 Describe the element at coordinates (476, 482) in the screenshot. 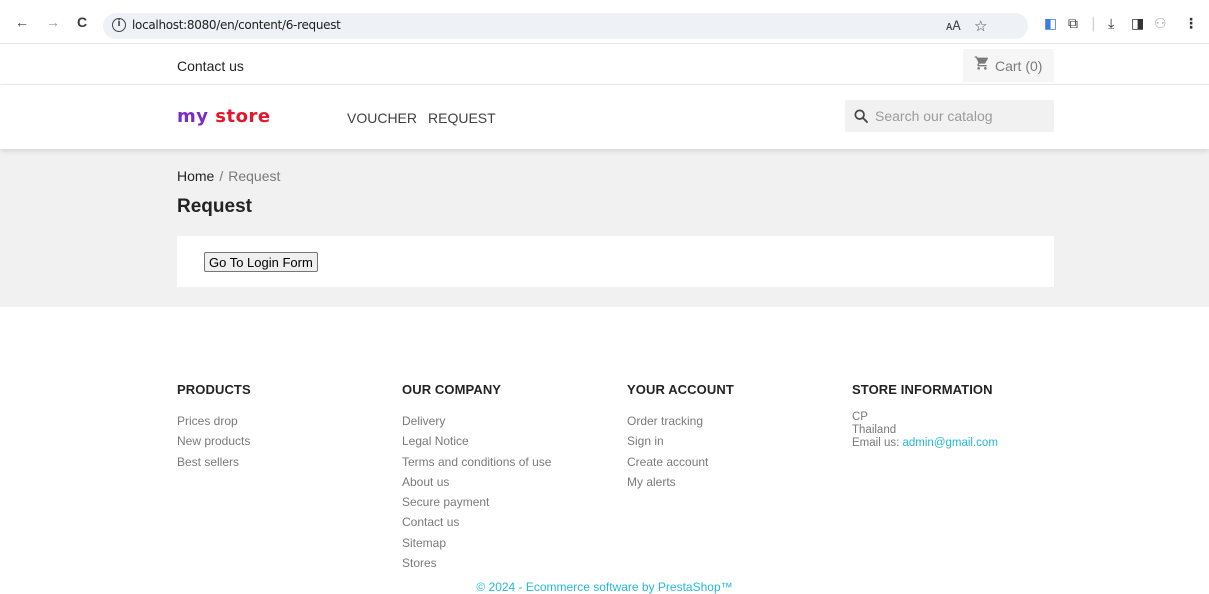

I see `footer-link-about-us: About us` at that location.